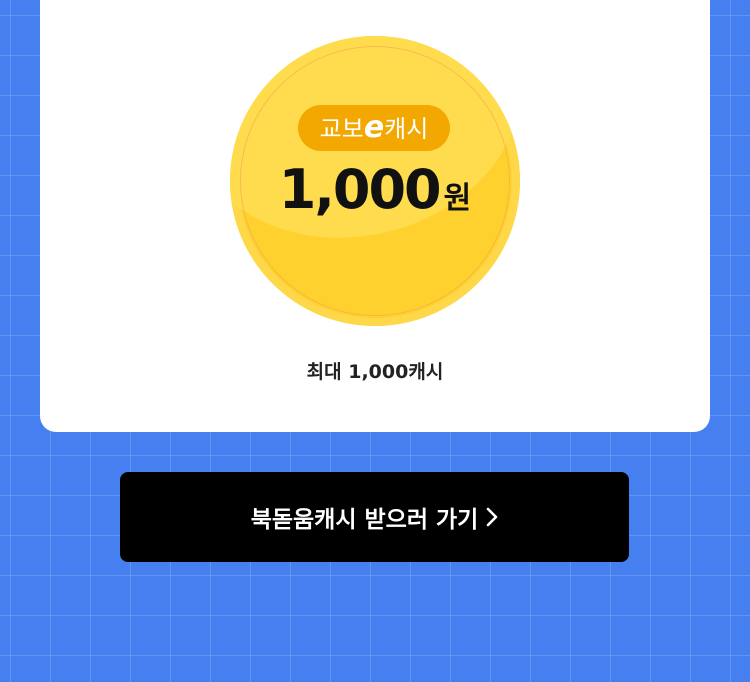 This screenshot has width=750, height=682. Describe the element at coordinates (406, 129) in the screenshot. I see `badge-suffix: 캐시` at that location.